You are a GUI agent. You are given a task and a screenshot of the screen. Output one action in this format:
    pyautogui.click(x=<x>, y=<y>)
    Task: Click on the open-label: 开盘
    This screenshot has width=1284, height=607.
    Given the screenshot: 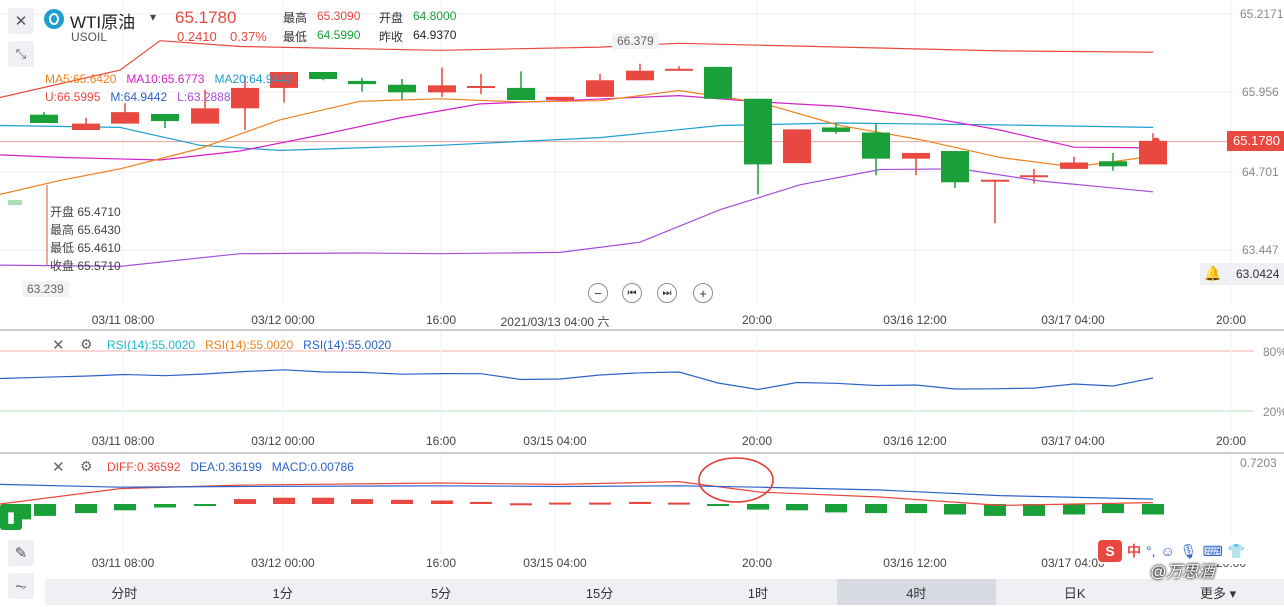 What is the action you would take?
    pyautogui.click(x=391, y=18)
    